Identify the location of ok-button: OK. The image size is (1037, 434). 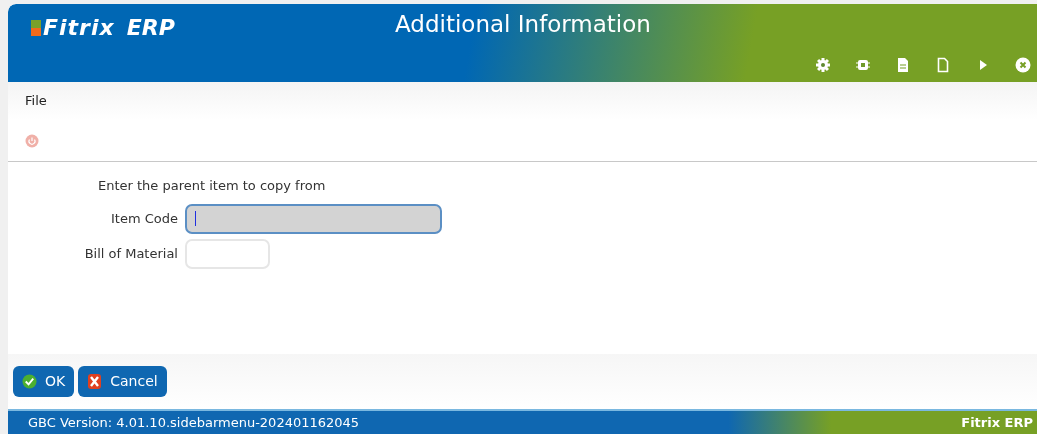
(44, 381).